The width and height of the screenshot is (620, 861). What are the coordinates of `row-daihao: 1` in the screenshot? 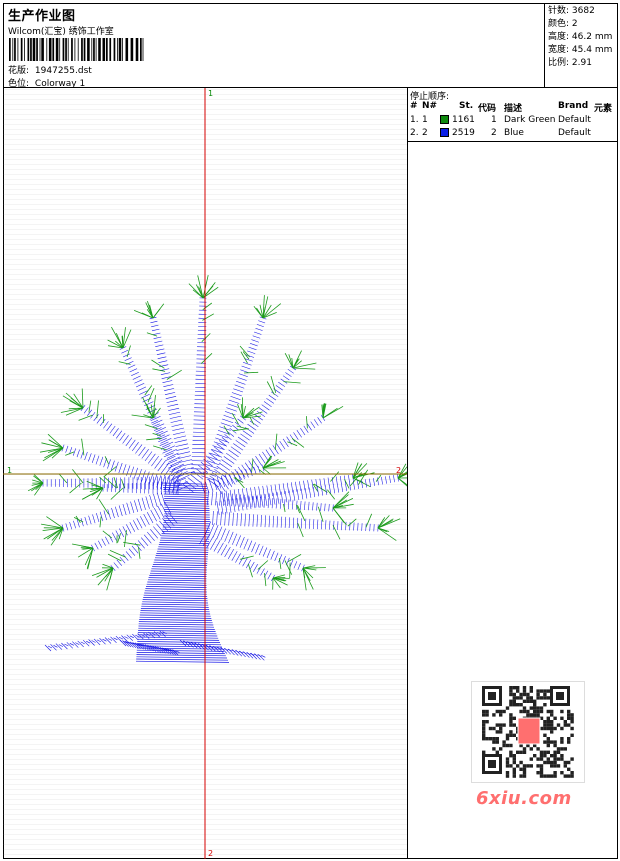 It's located at (494, 120).